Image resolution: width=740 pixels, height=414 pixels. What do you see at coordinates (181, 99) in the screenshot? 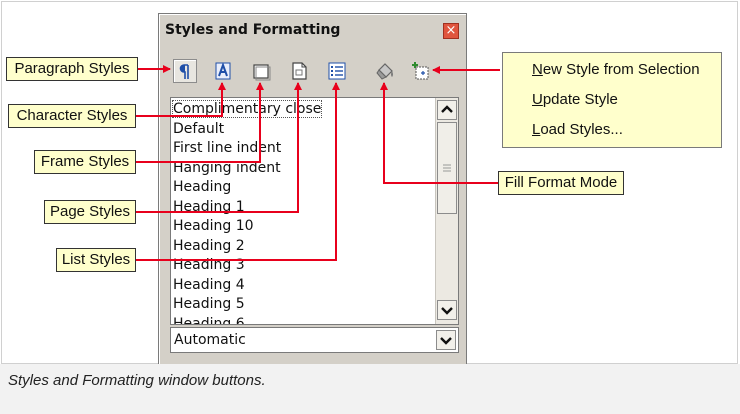
I see `arrow-character-styles` at bounding box center [181, 99].